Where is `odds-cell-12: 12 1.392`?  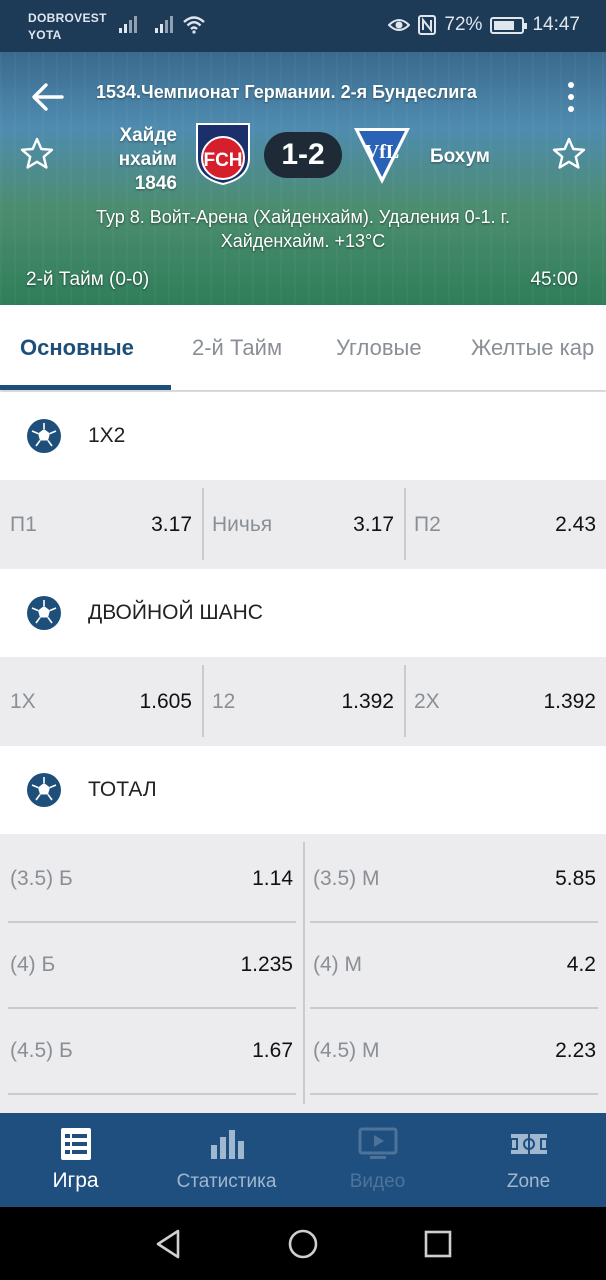
odds-cell-12: 12 1.392 is located at coordinates (303, 701).